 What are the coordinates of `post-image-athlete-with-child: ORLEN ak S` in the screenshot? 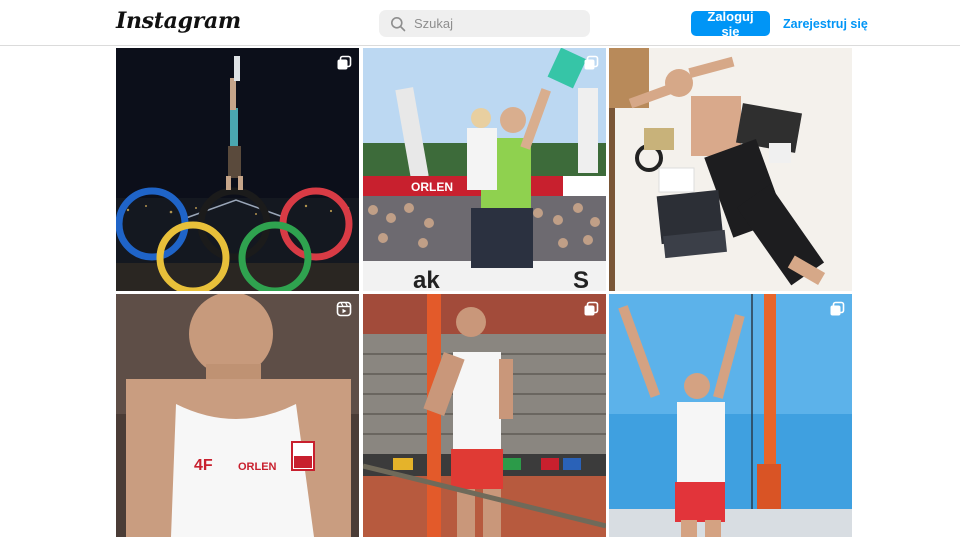 It's located at (484, 169).